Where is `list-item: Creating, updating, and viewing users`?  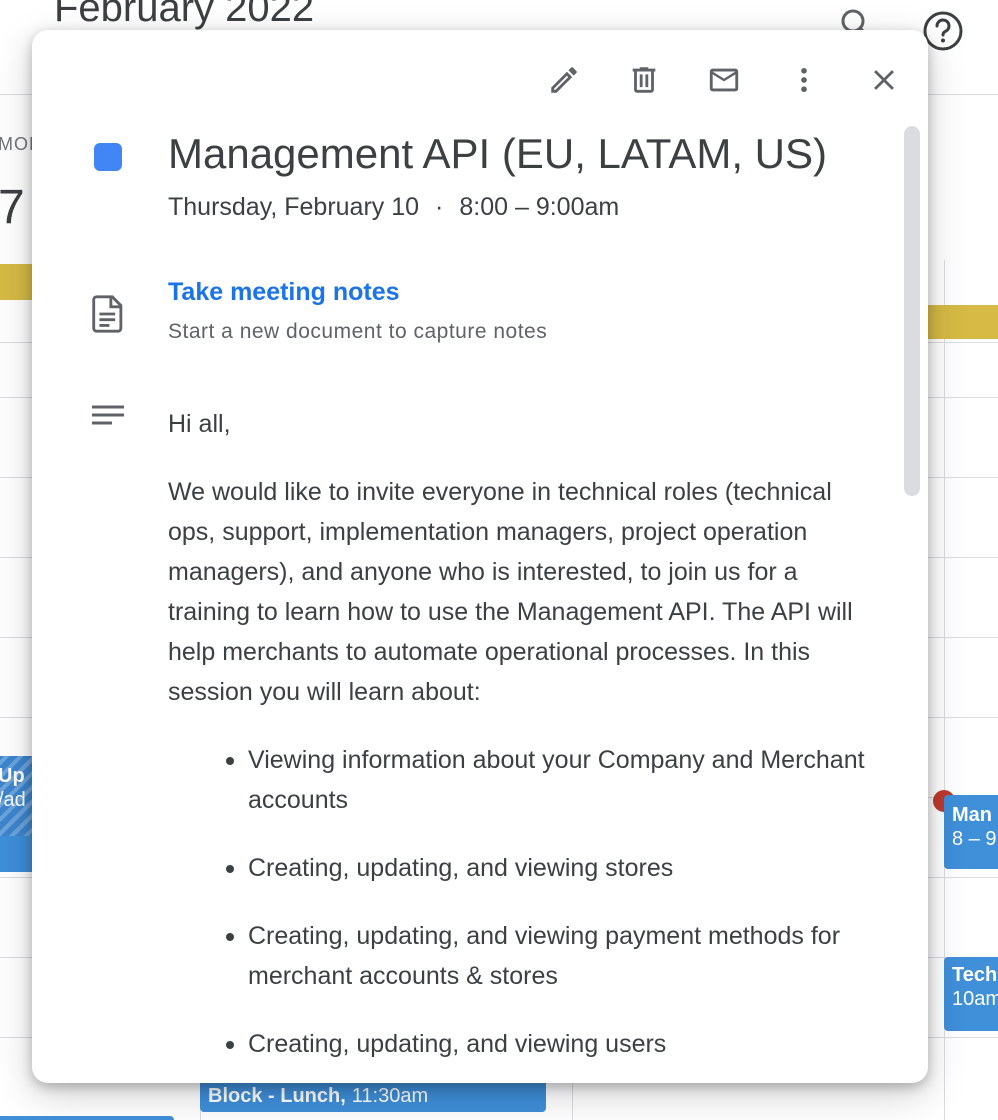
list-item: Creating, updating, and viewing users is located at coordinates (547, 1044).